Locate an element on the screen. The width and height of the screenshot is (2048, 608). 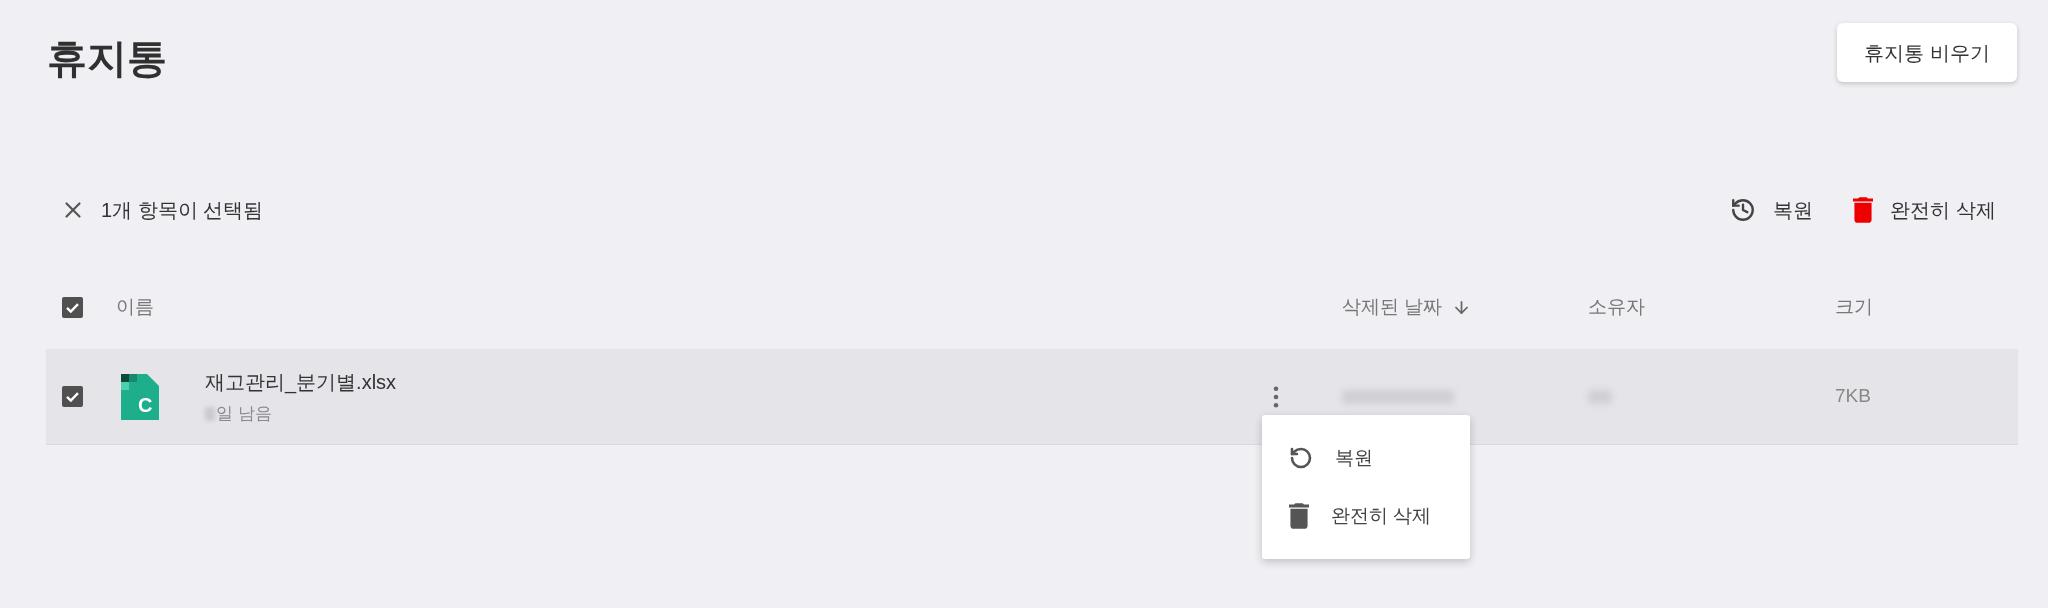
file-size: 7KB is located at coordinates (1853, 396).